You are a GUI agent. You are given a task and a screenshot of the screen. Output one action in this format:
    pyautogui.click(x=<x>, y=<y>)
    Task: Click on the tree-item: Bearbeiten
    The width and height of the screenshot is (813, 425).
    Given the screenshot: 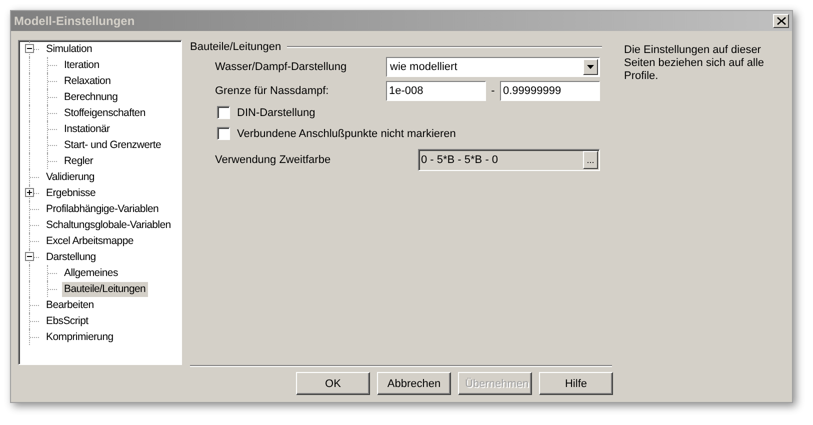 What is the action you would take?
    pyautogui.click(x=70, y=305)
    